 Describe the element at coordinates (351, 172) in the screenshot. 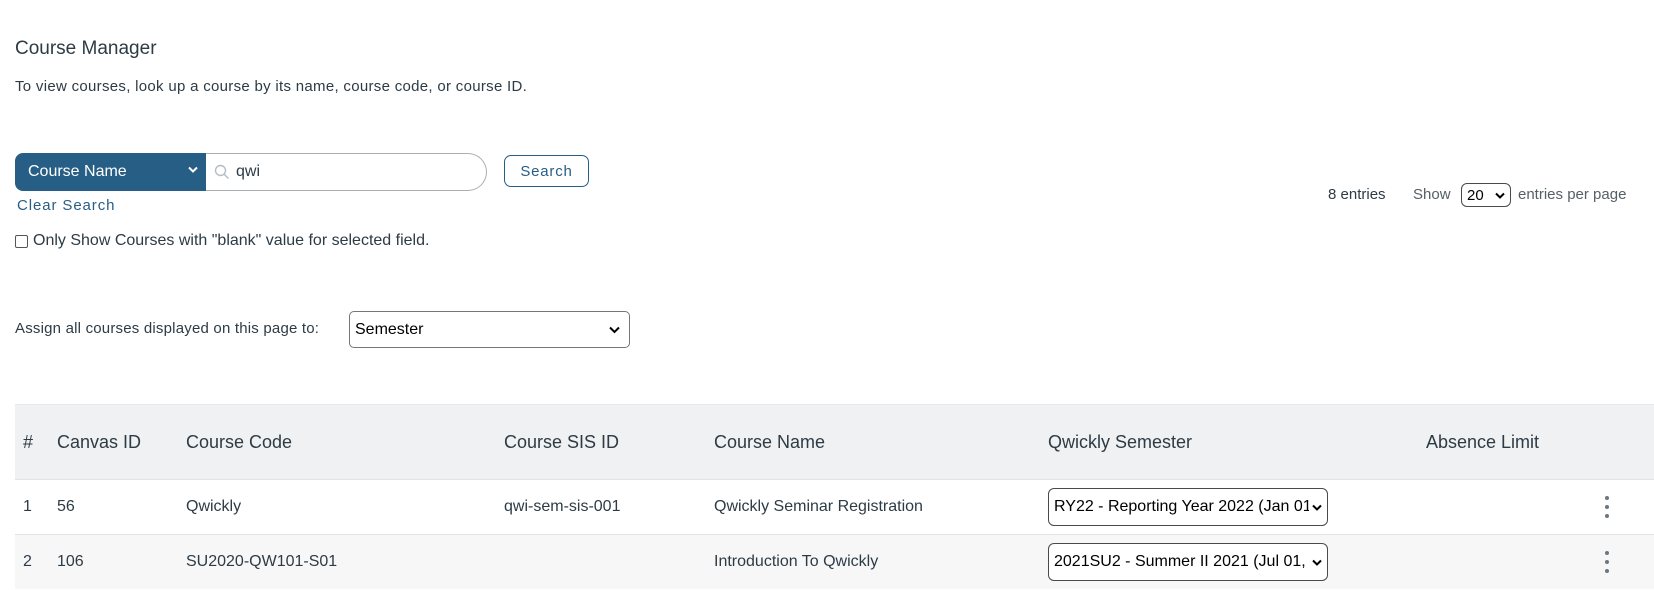

I see `search-input` at that location.